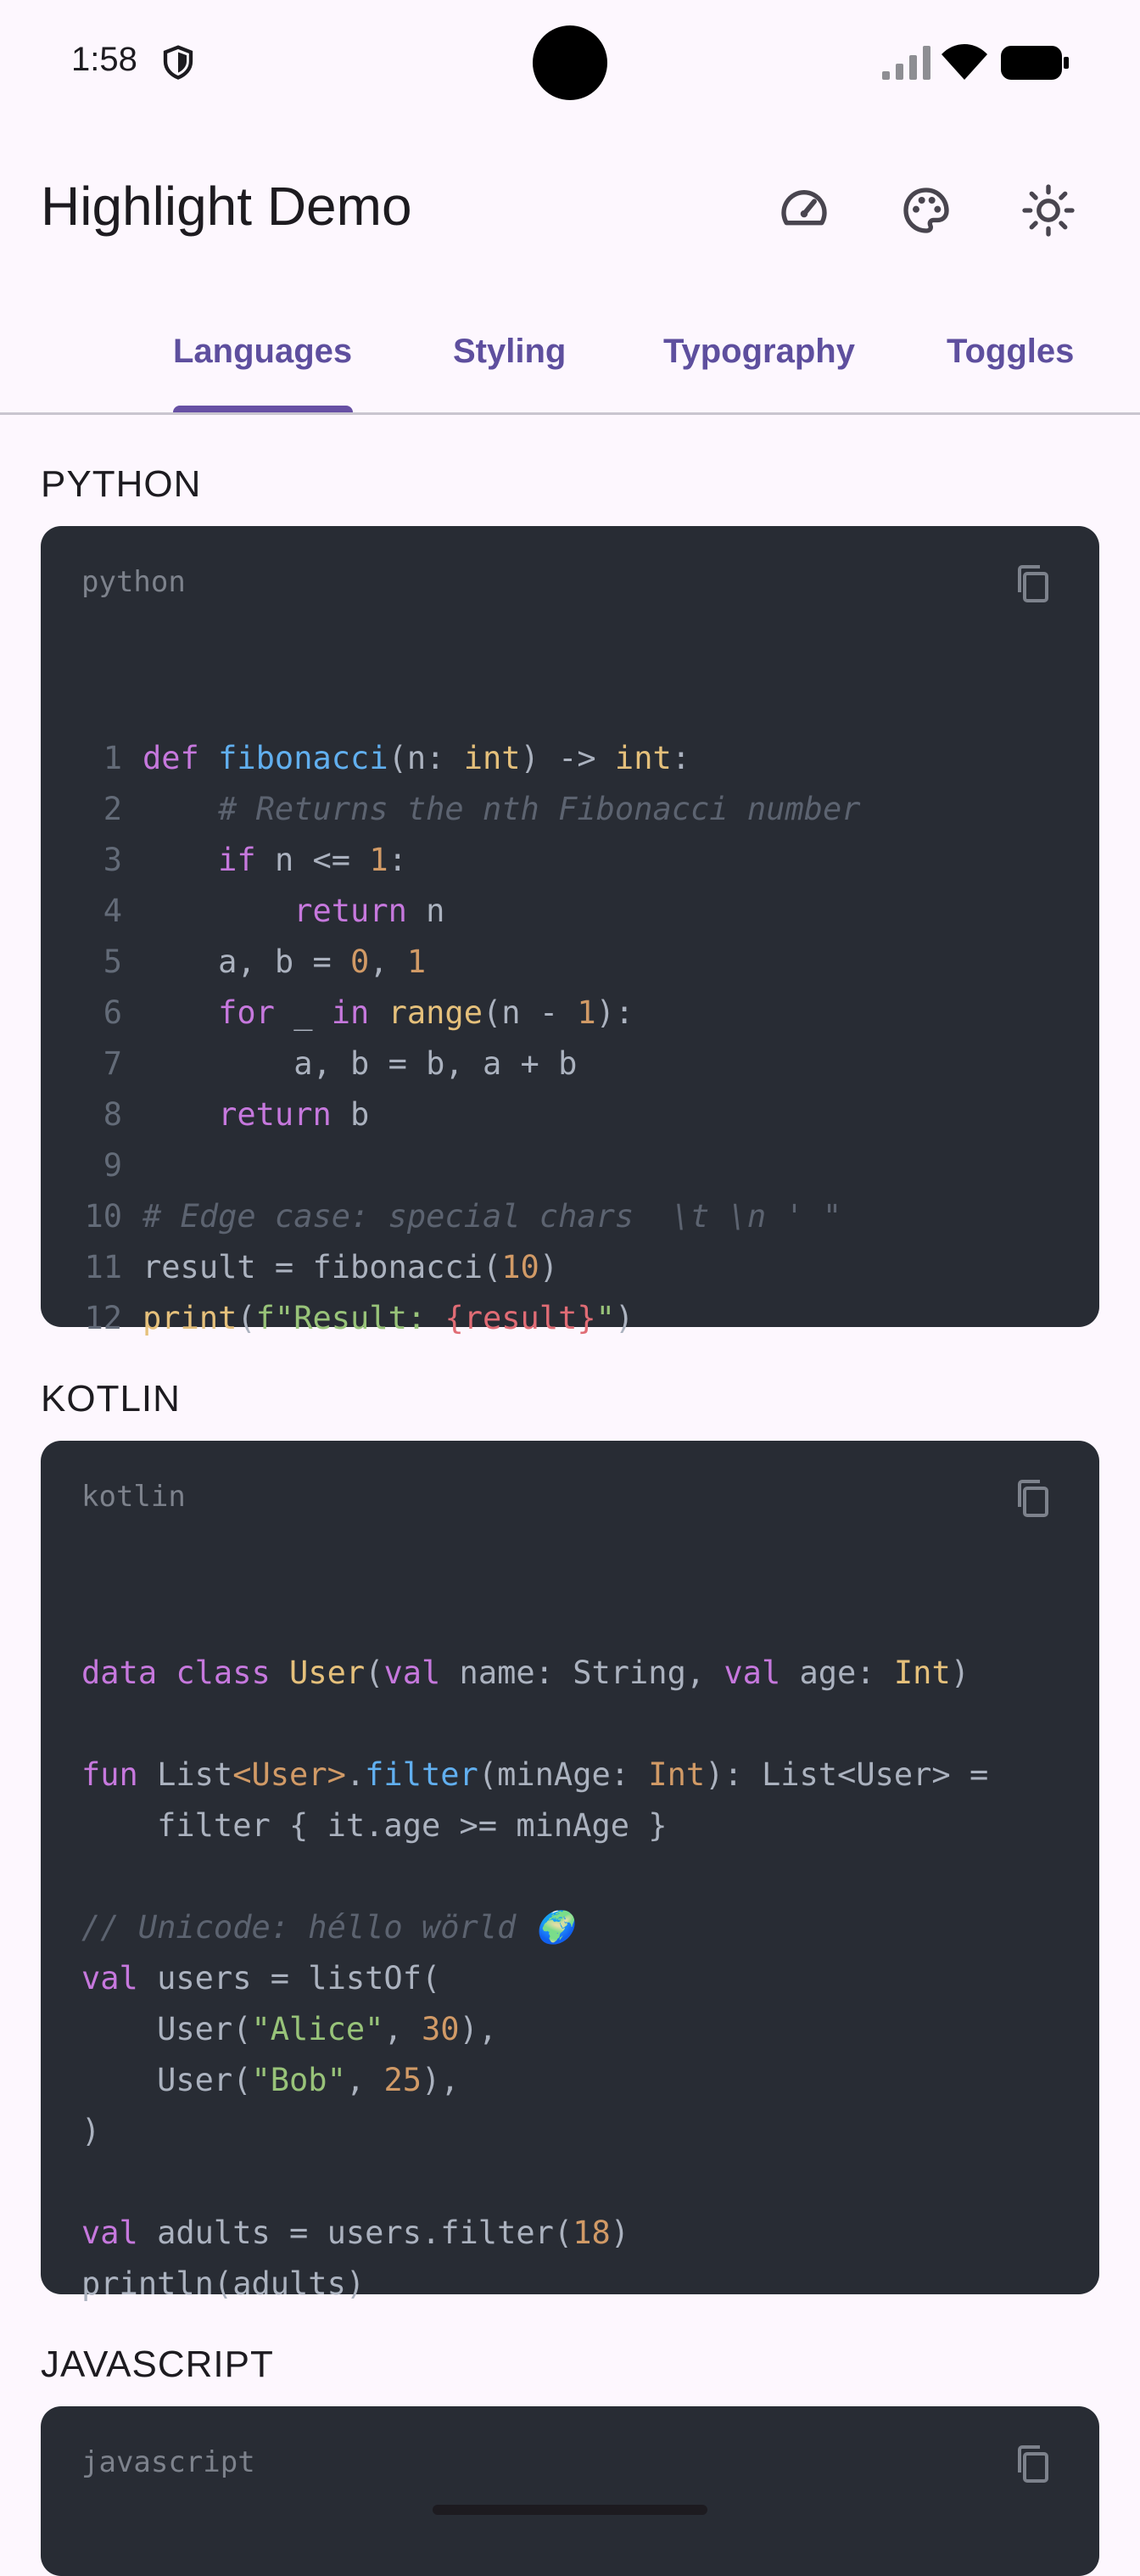 Image resolution: width=1140 pixels, height=2576 pixels. Describe the element at coordinates (340, 1063) in the screenshot. I see `code-line: 7 a, b = b, a + b` at that location.